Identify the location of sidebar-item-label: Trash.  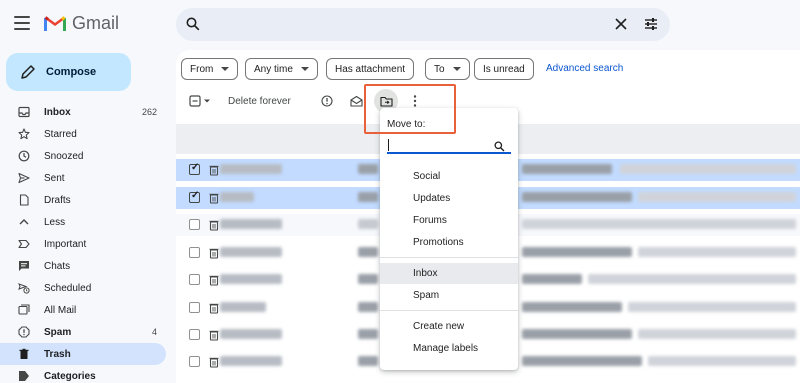
(57, 354).